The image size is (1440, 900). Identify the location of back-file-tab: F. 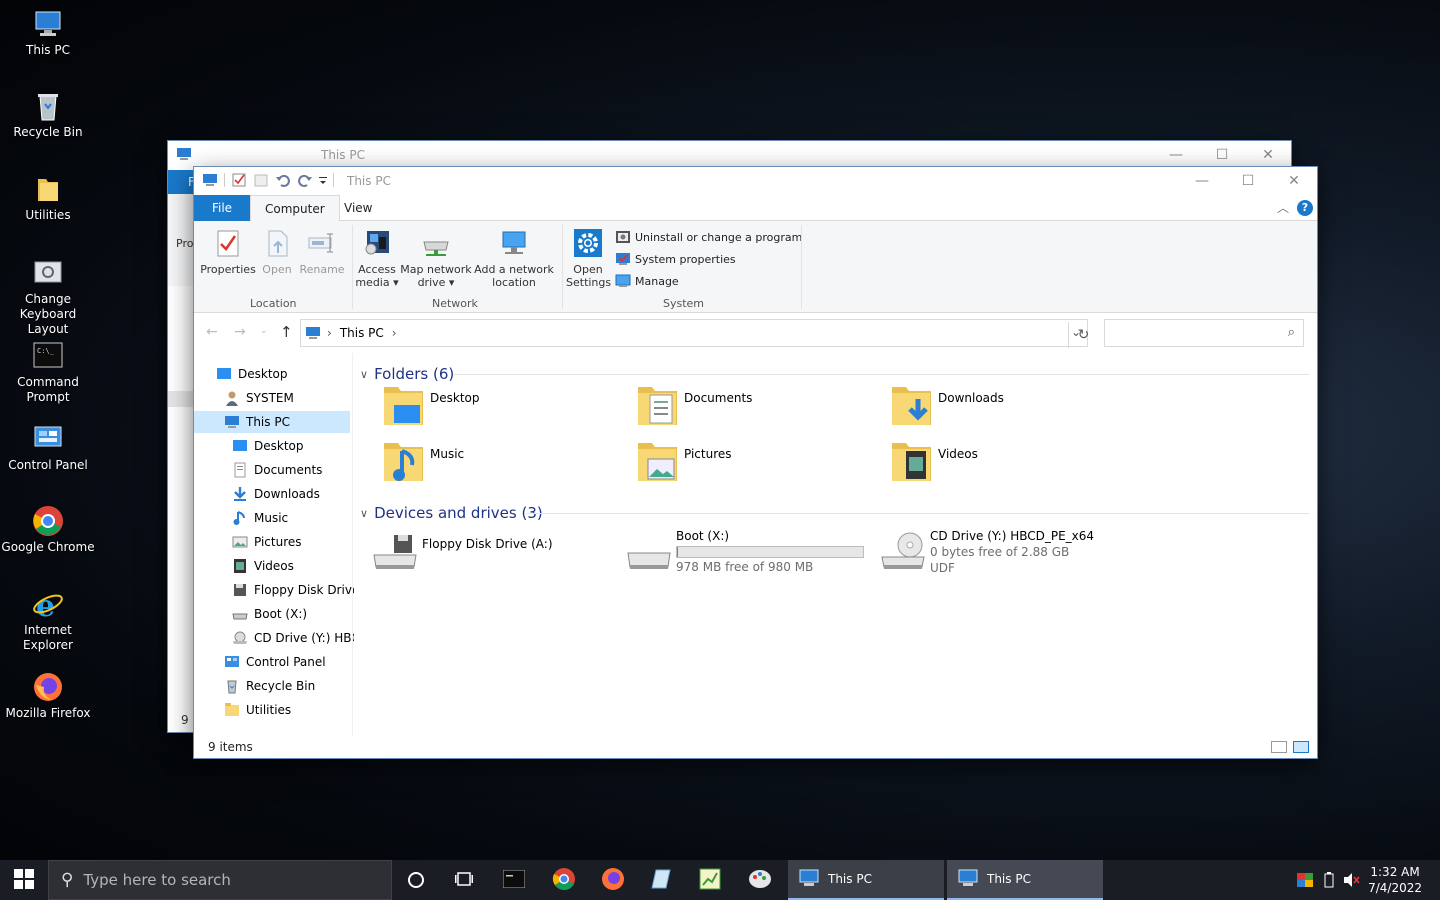
(181, 182).